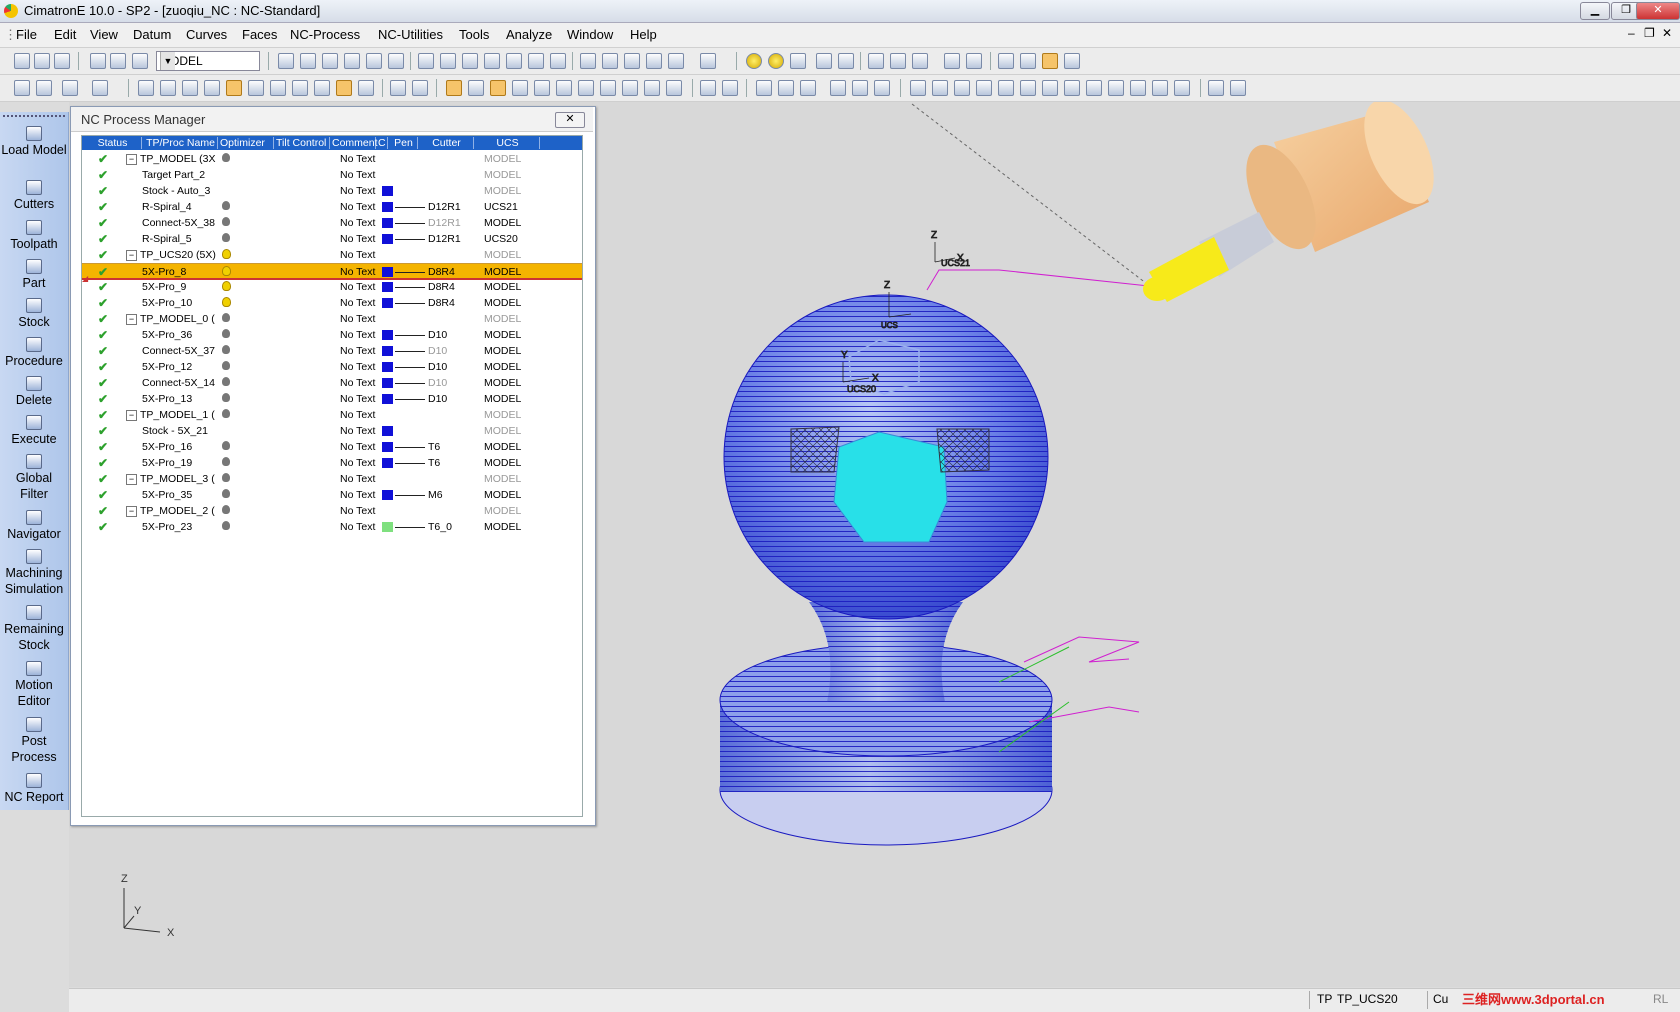 This screenshot has width=1680, height=1012. I want to click on layers-icon, so click(876, 61).